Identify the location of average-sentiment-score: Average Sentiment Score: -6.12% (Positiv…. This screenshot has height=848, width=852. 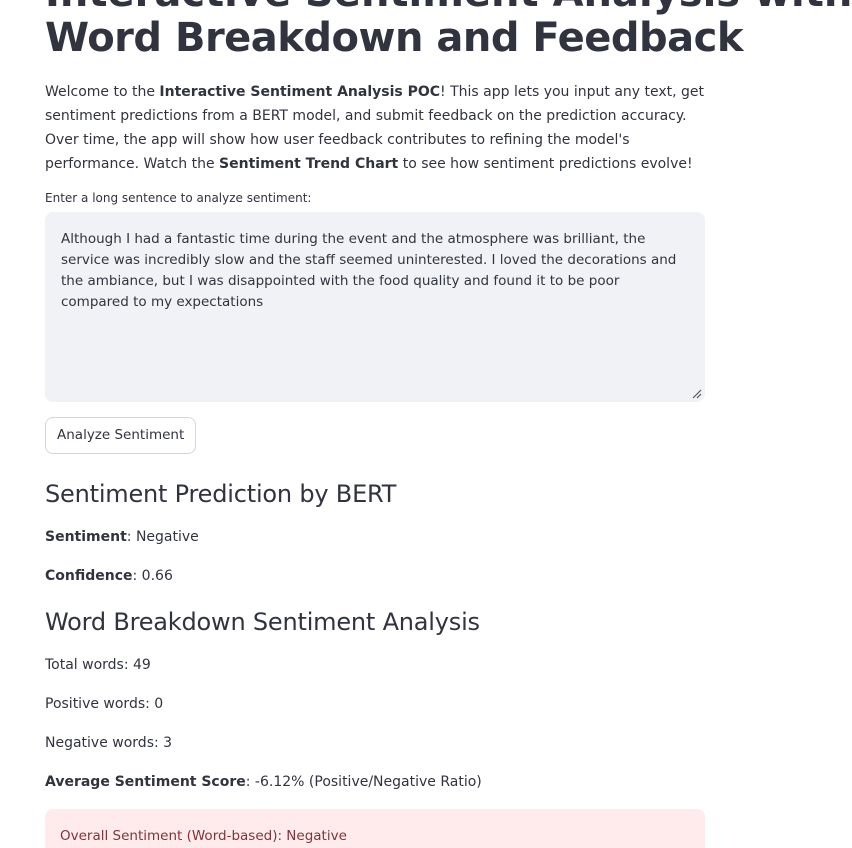
(375, 782).